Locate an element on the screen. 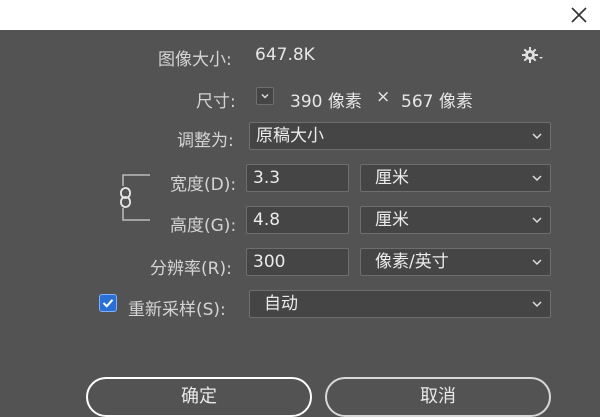  close-button is located at coordinates (579, 15).